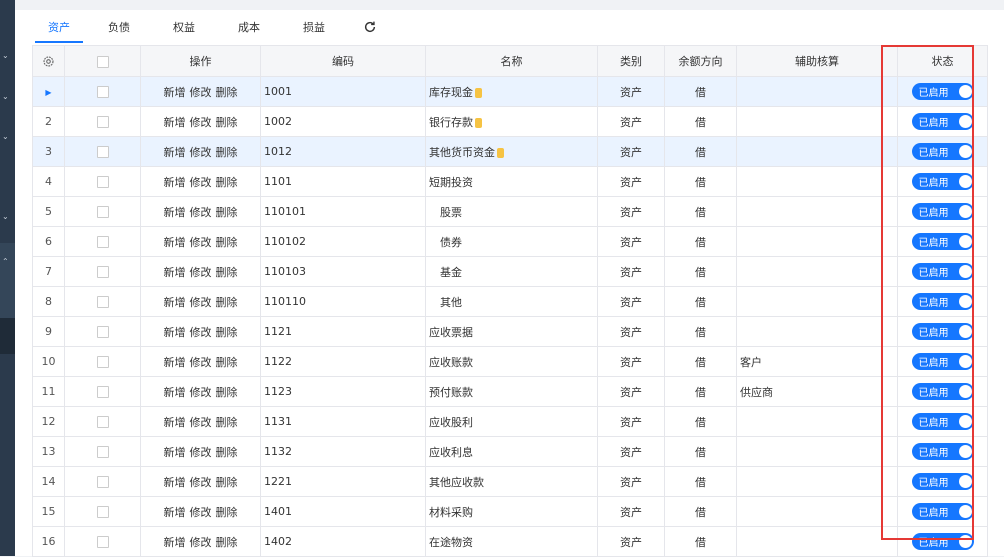  Describe the element at coordinates (510, 451) in the screenshot. I see `table-row: 13 新增 修改 删除 1132 应收利息 资产借已启用` at that location.